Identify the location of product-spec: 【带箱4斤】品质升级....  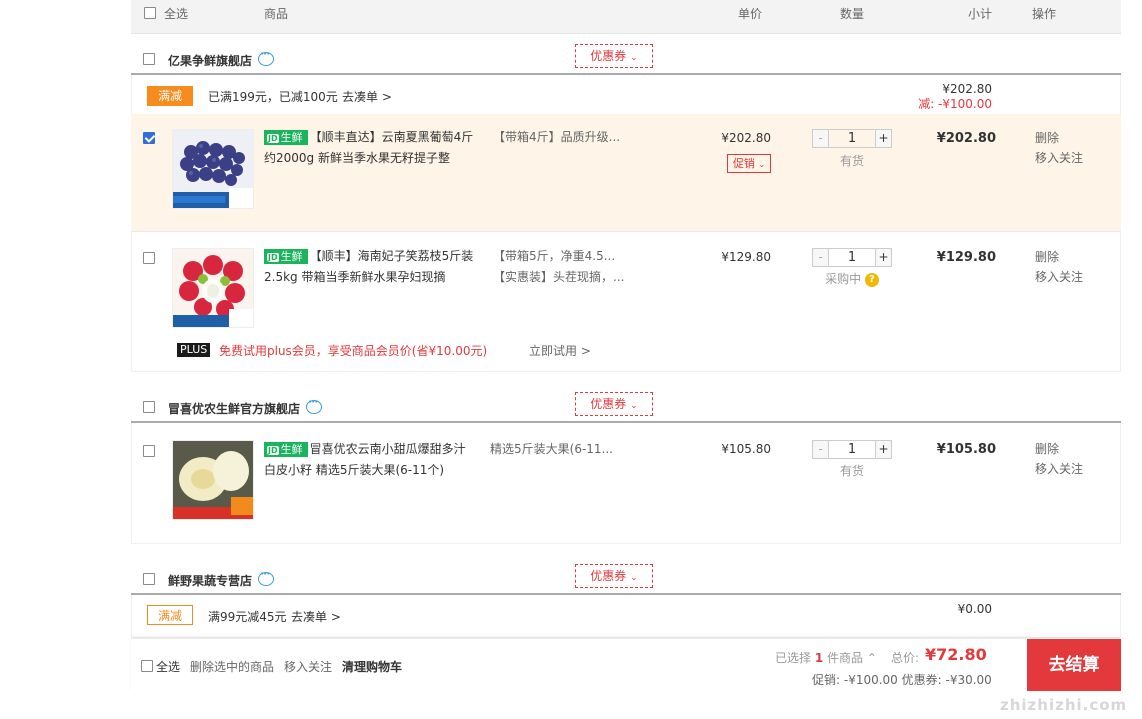
(563, 137).